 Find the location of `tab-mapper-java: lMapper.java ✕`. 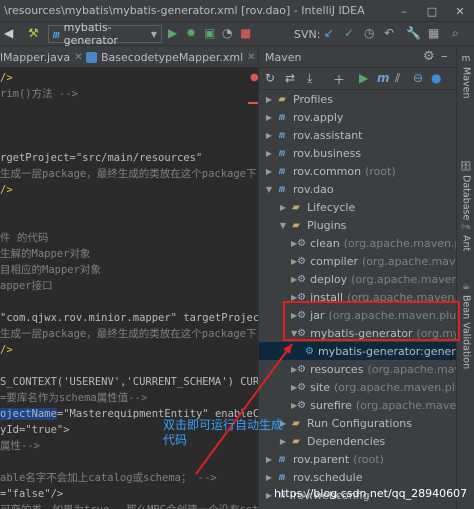

tab-mapper-java: lMapper.java ✕ is located at coordinates (41, 57).